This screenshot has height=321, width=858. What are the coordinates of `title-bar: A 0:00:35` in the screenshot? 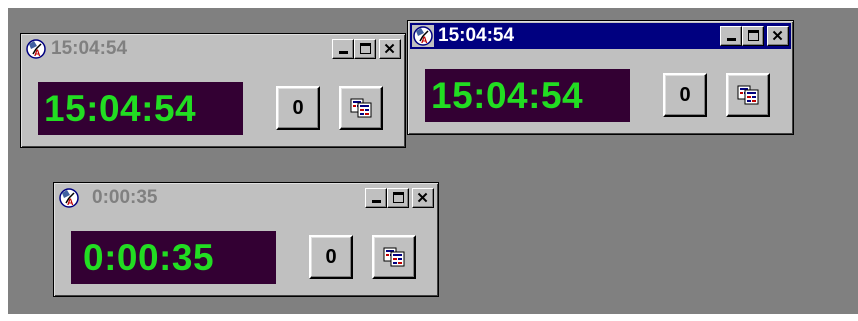 It's located at (246, 198).